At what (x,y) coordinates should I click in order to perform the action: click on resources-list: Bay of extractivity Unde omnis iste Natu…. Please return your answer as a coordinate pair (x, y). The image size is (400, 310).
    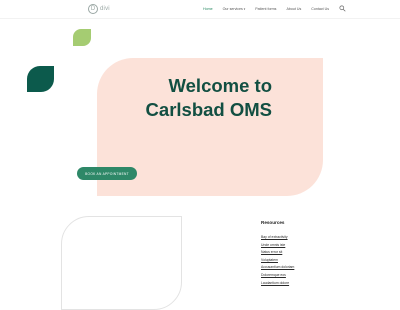
    Looking at the image, I should click on (301, 257).